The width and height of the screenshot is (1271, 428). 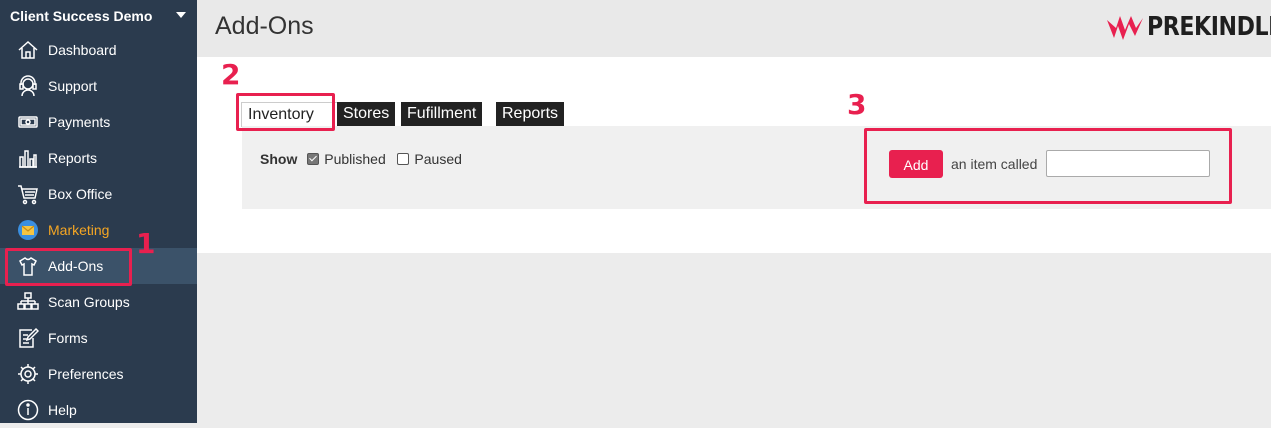 What do you see at coordinates (80, 194) in the screenshot?
I see `sidebar-item-label: Box Office` at bounding box center [80, 194].